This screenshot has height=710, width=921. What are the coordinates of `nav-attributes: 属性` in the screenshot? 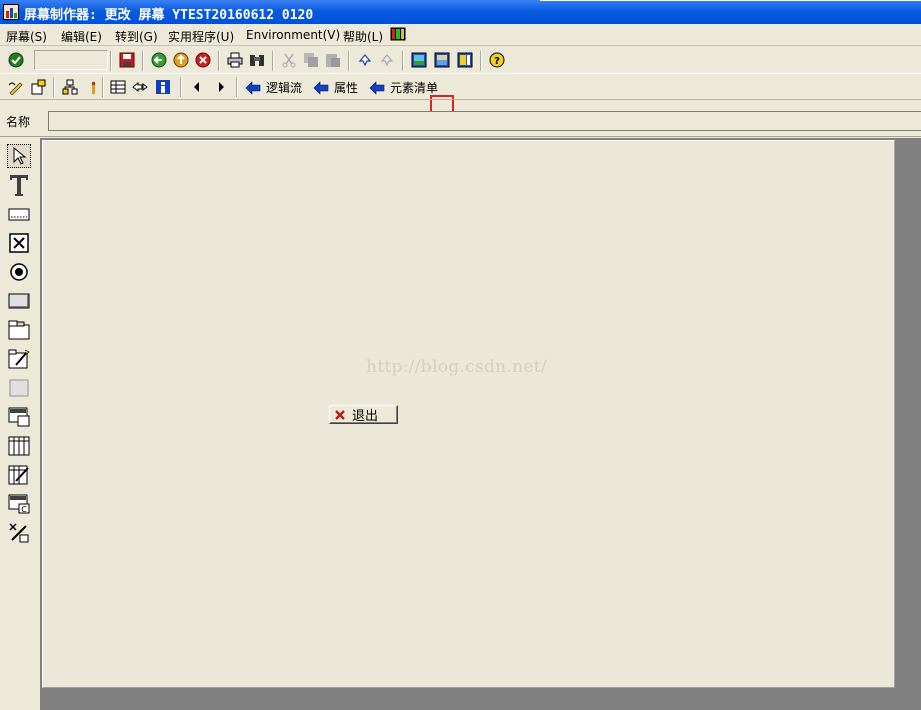 It's located at (335, 87).